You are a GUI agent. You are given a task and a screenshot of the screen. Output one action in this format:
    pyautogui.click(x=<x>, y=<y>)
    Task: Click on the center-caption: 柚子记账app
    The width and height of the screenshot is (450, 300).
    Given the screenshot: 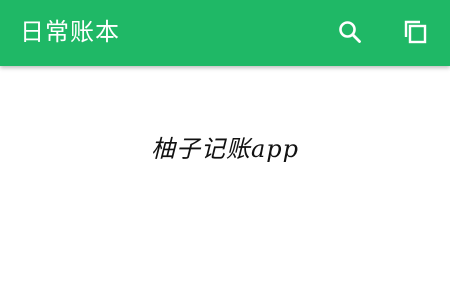 What is the action you would take?
    pyautogui.click(x=225, y=149)
    